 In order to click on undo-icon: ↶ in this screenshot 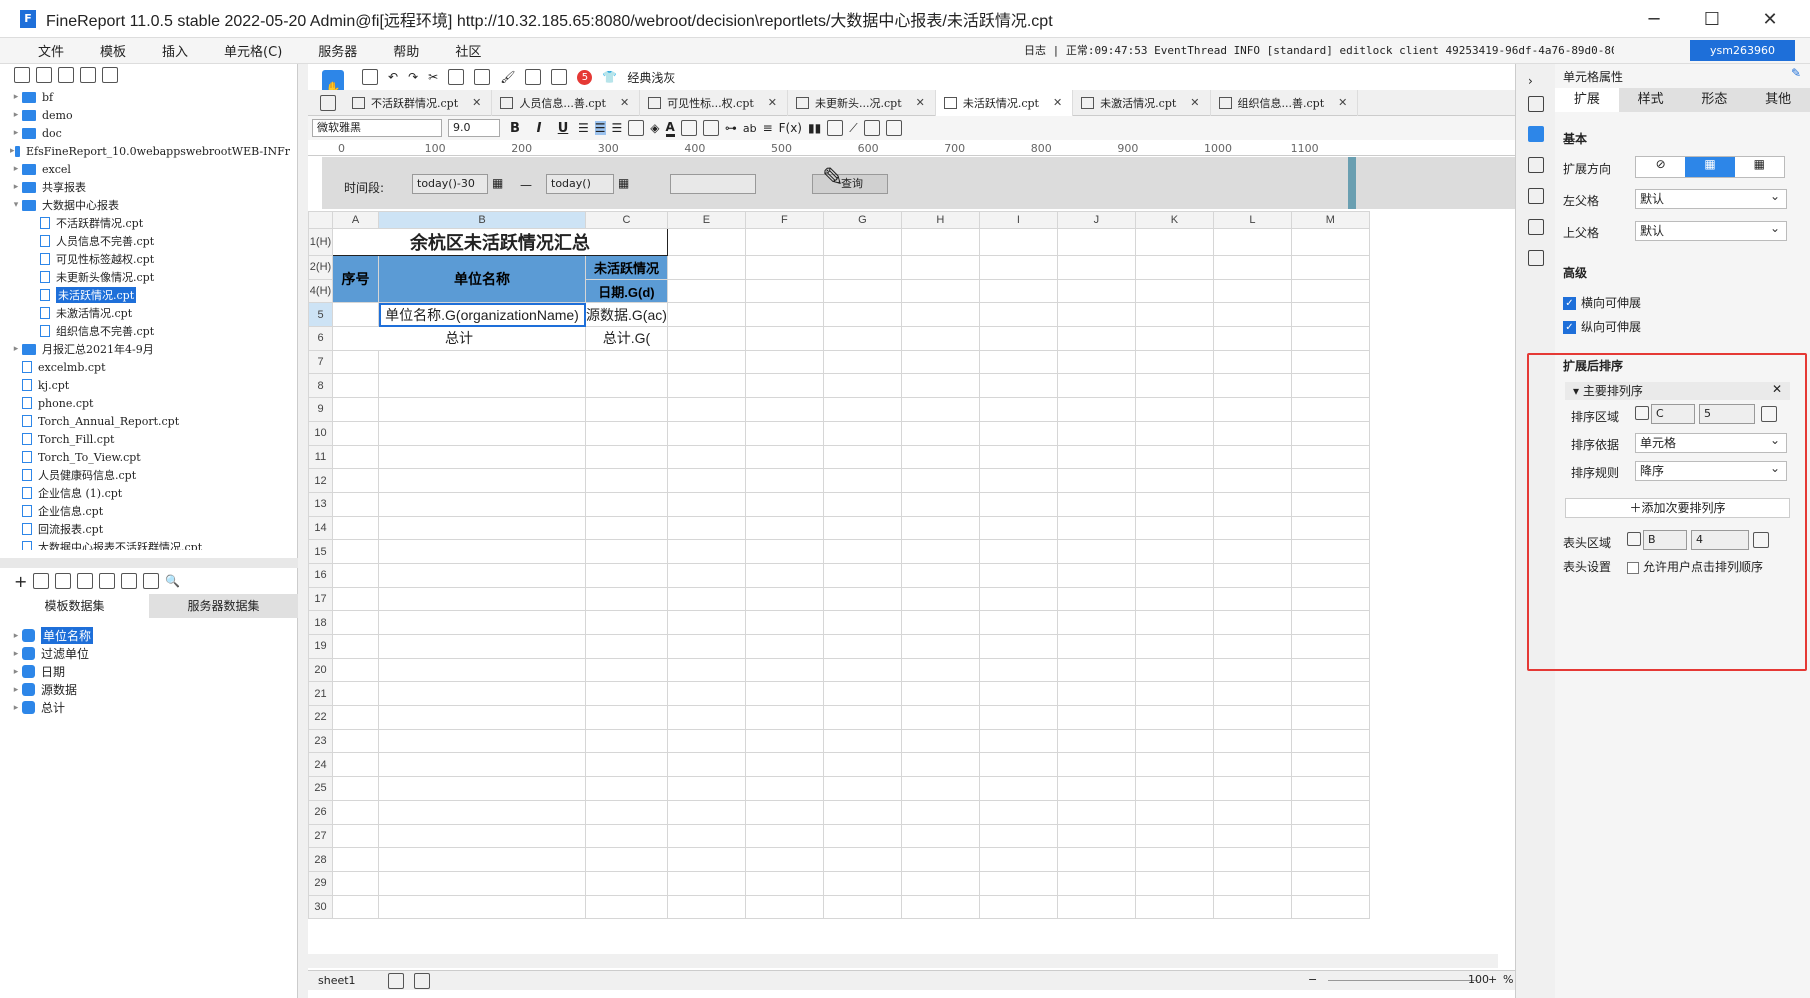, I will do `click(393, 77)`.